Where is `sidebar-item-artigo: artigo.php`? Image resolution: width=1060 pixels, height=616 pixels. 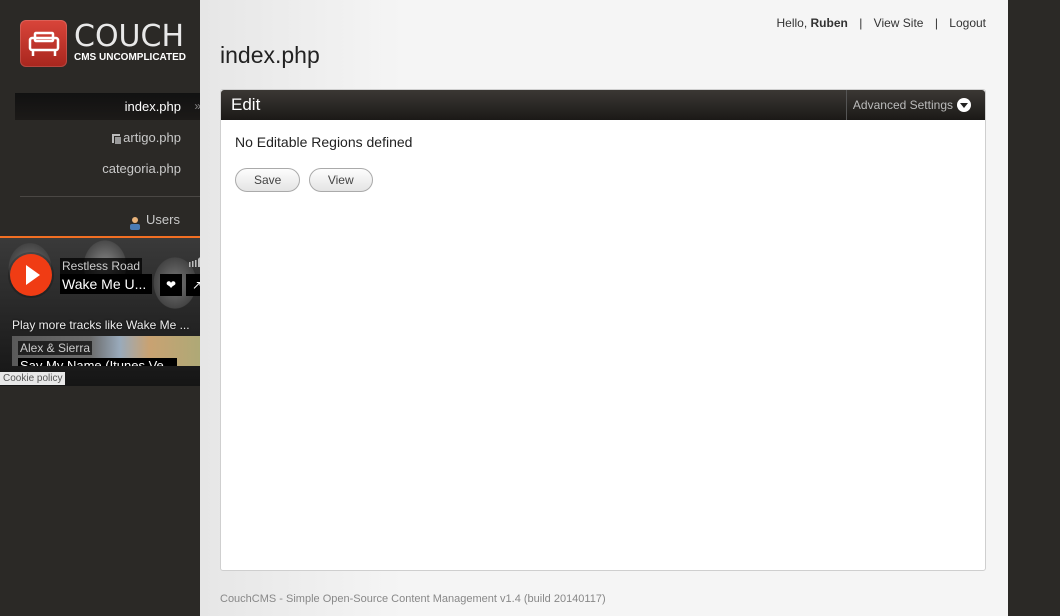
sidebar-item-artigo: artigo.php is located at coordinates (107, 137).